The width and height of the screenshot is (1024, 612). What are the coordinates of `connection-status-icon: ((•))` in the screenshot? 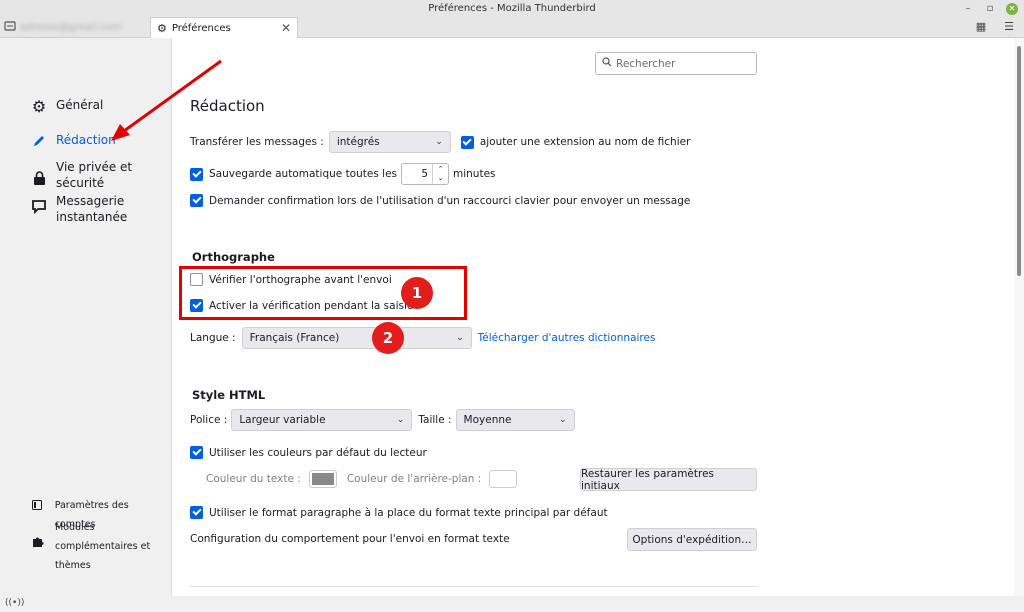 It's located at (15, 603).